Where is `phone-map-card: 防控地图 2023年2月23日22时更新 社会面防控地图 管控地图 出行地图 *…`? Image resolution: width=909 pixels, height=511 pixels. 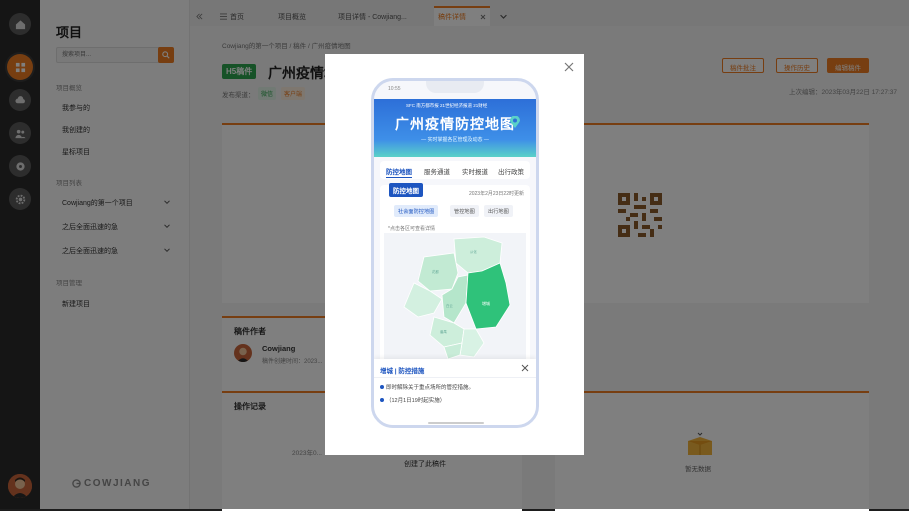 phone-map-card: 防控地图 2023年2月23日22时更新 社会面防控地图 管控地图 出行地图 *… is located at coordinates (455, 275).